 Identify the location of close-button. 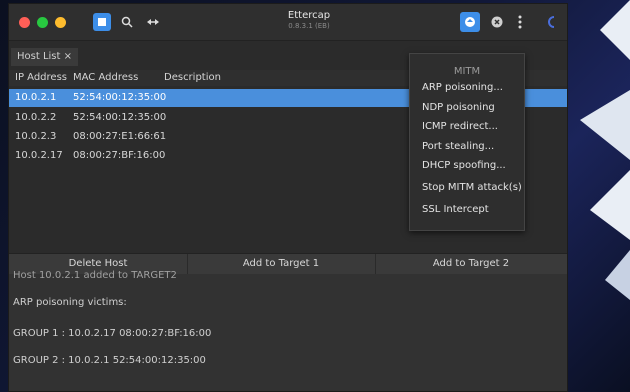
(497, 22).